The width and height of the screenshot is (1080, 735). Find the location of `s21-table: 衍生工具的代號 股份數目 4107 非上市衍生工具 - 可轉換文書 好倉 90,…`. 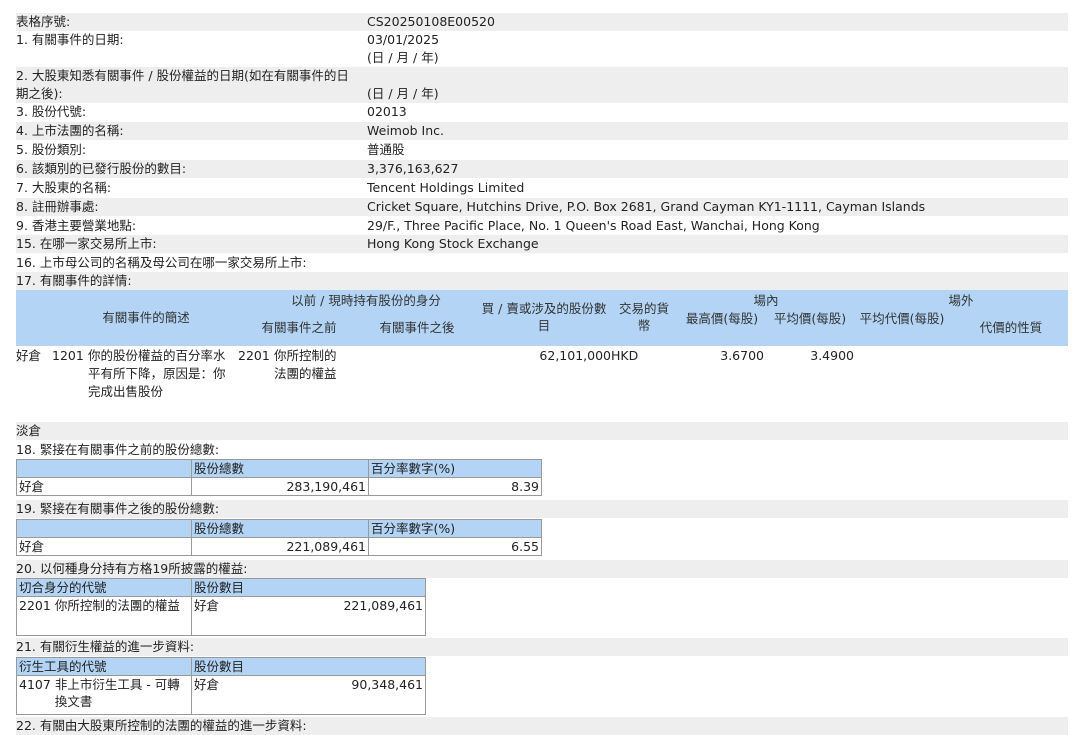

s21-table: 衍生工具的代號 股份數目 4107 非上市衍生工具 - 可轉換文書 好倉 90,… is located at coordinates (221, 686).